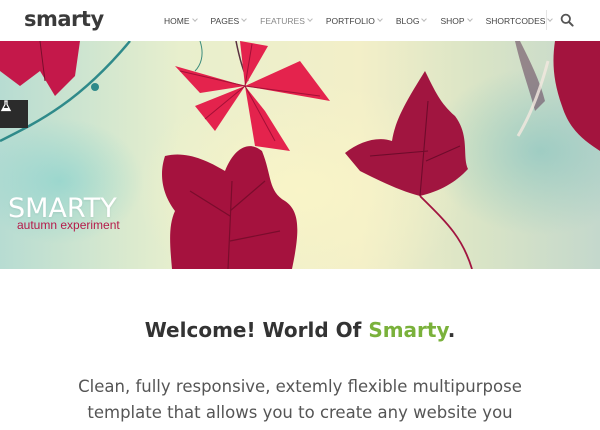  I want to click on nav-label: PAGES, so click(225, 20).